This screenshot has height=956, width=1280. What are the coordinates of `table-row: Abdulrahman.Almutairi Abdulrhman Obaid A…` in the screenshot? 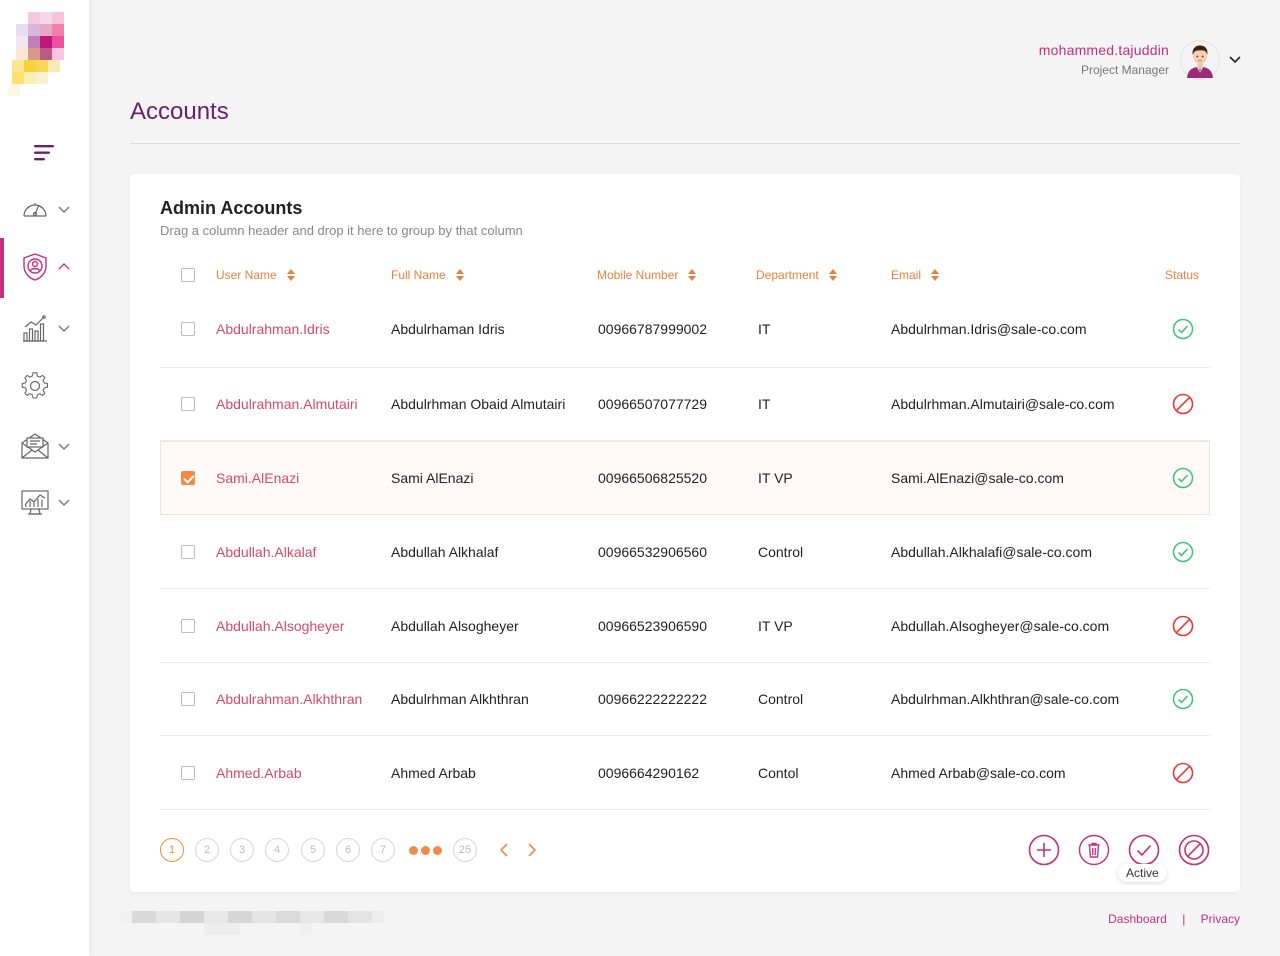 It's located at (685, 404).